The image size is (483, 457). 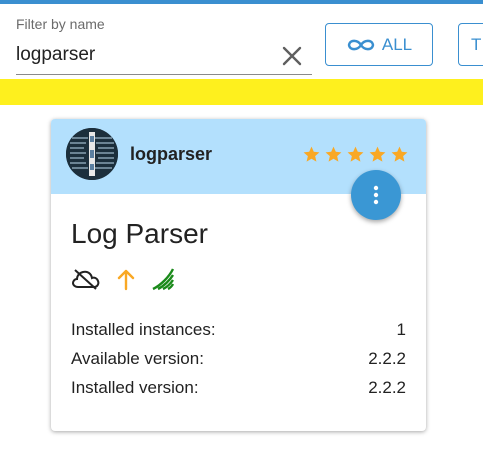 I want to click on status-icons, so click(x=124, y=279).